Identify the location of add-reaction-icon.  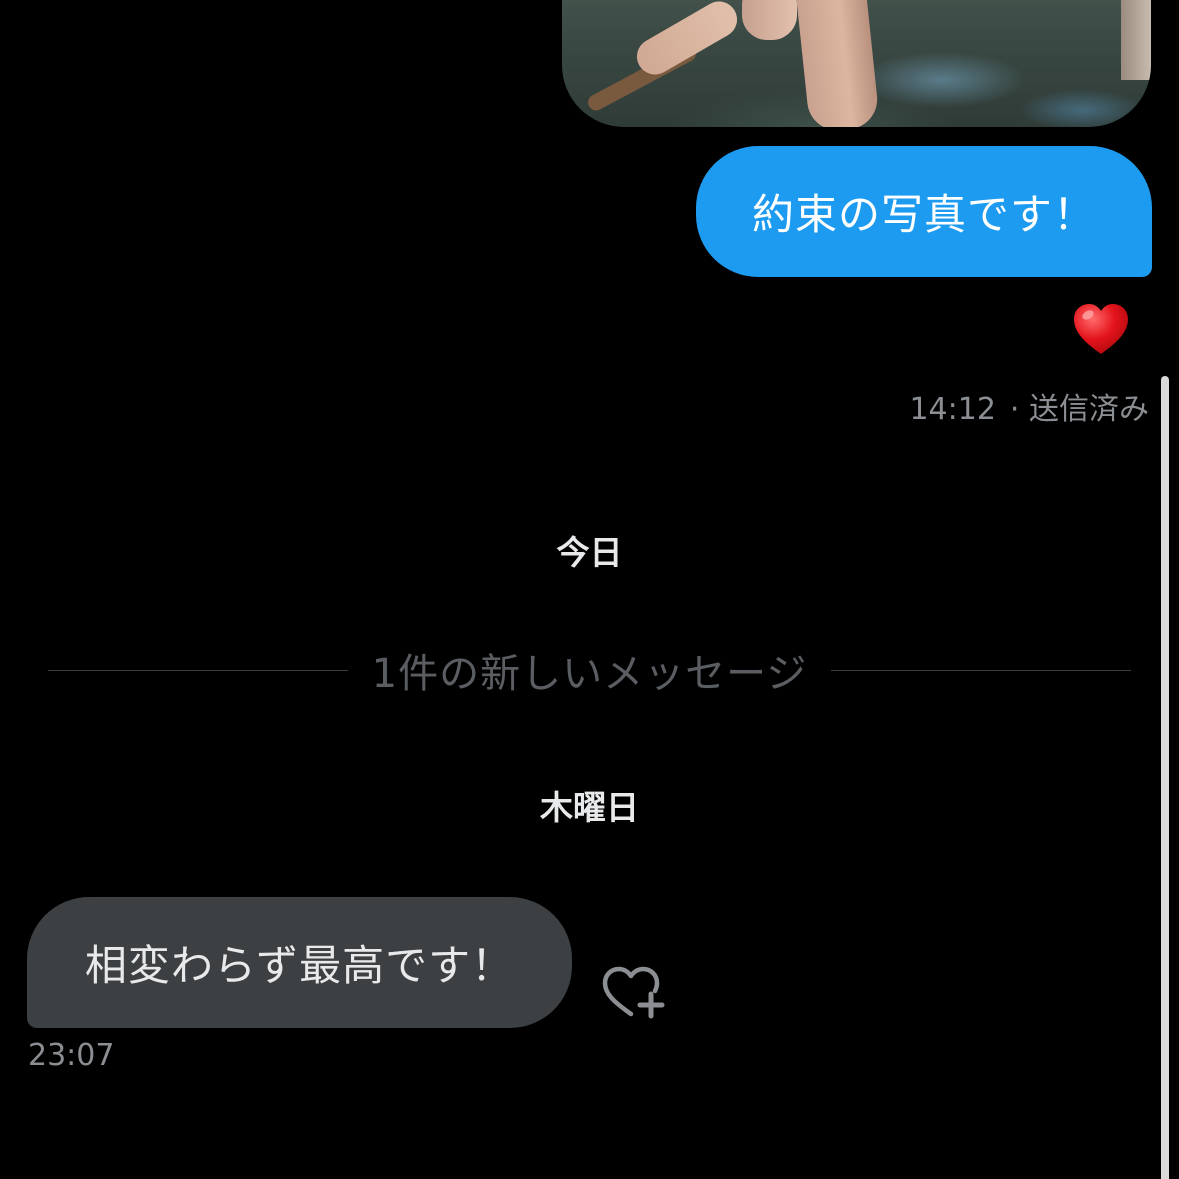
(633, 992).